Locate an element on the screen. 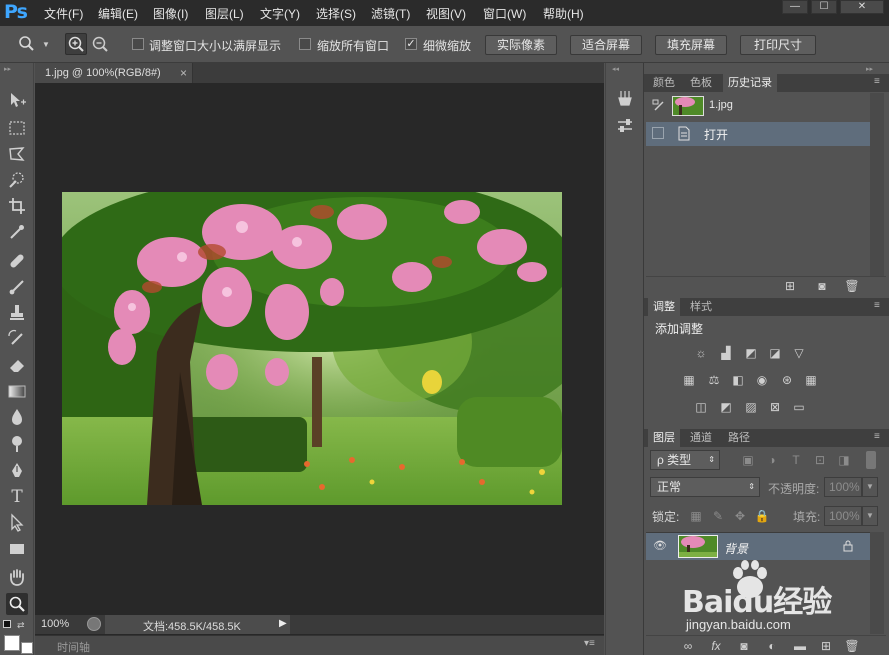 The image size is (889, 655). layer-name: 背景 is located at coordinates (736, 548).